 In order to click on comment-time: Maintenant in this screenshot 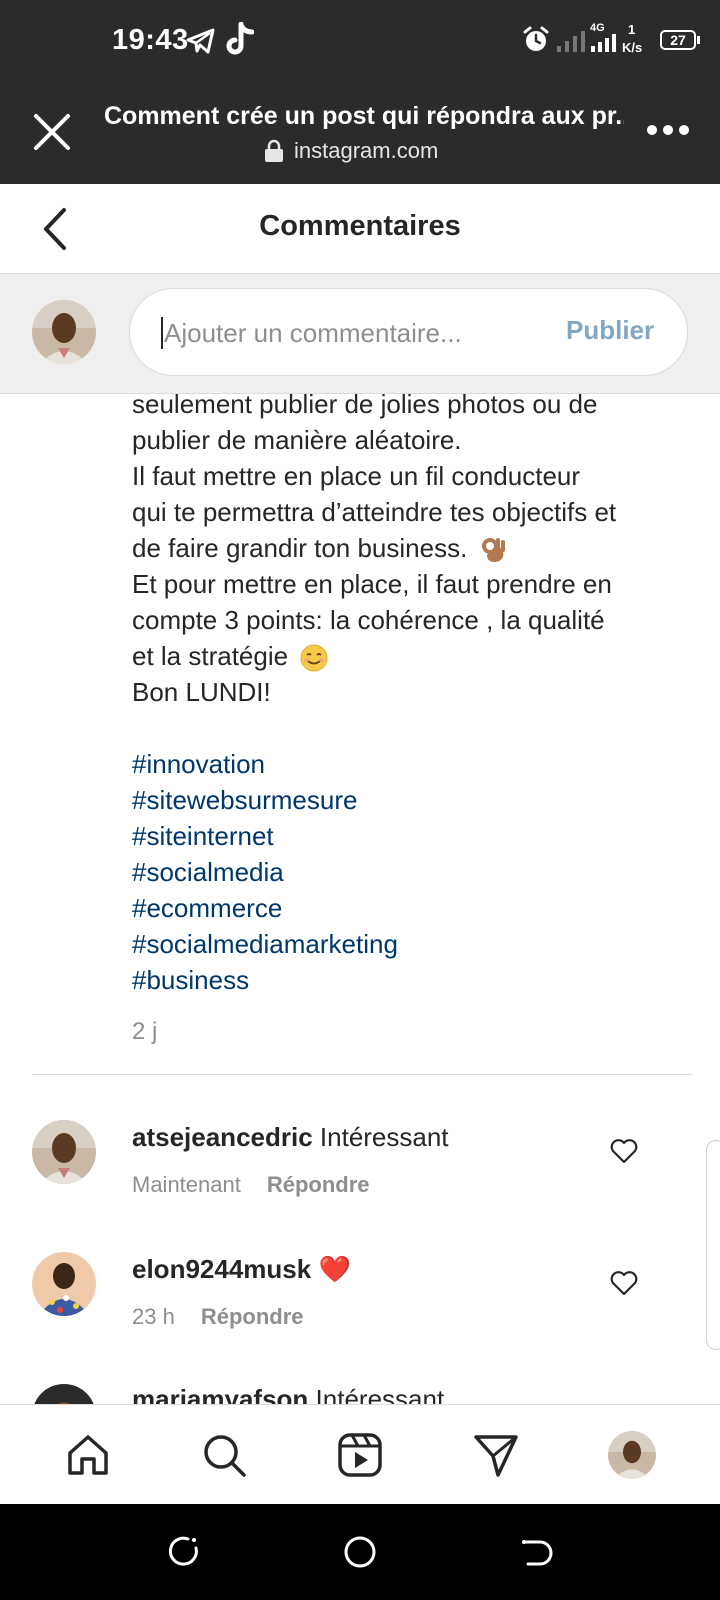, I will do `click(186, 1184)`.